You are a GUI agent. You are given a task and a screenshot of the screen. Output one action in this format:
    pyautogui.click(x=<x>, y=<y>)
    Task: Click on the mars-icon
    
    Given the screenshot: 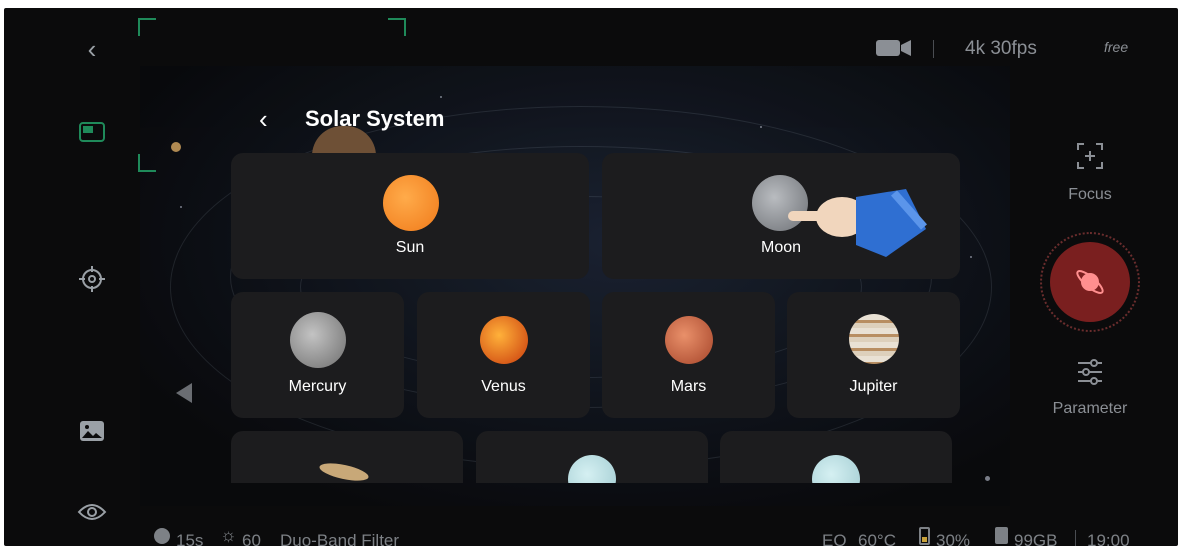 What is the action you would take?
    pyautogui.click(x=689, y=340)
    